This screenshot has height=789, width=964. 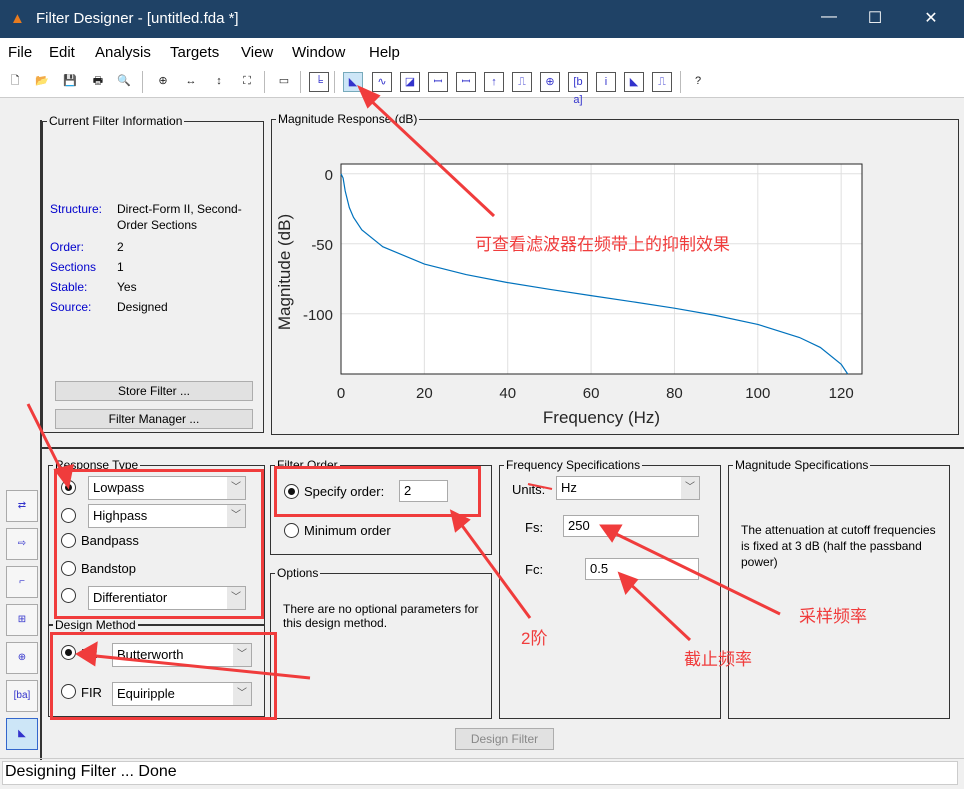 What do you see at coordinates (802, 465) in the screenshot?
I see `panel-title: Magnitude Specifications` at bounding box center [802, 465].